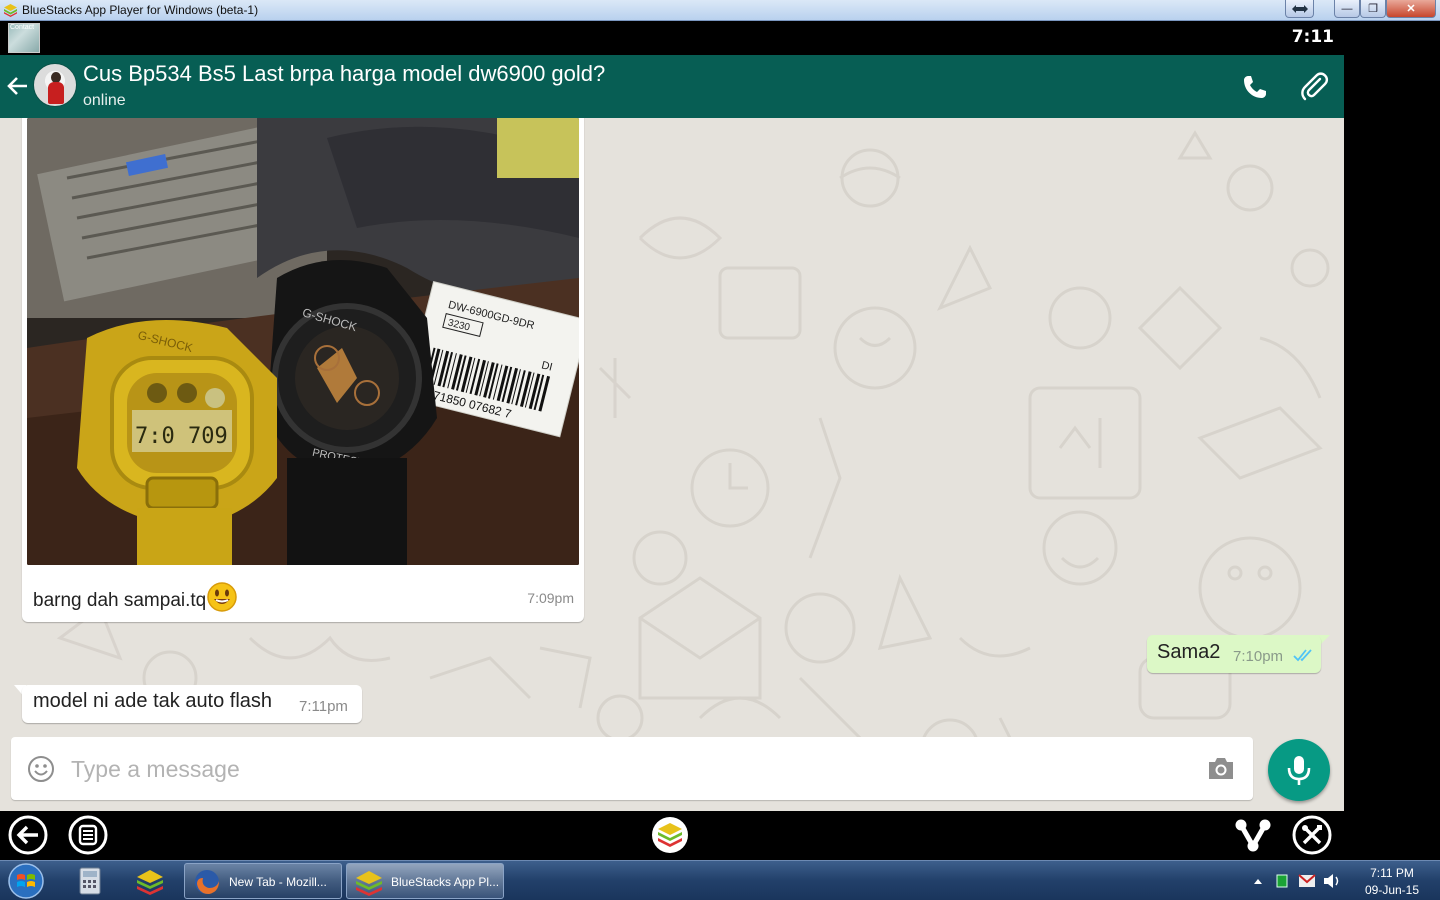 This screenshot has width=1440, height=900. I want to click on back-arrow-icon, so click(18, 86).